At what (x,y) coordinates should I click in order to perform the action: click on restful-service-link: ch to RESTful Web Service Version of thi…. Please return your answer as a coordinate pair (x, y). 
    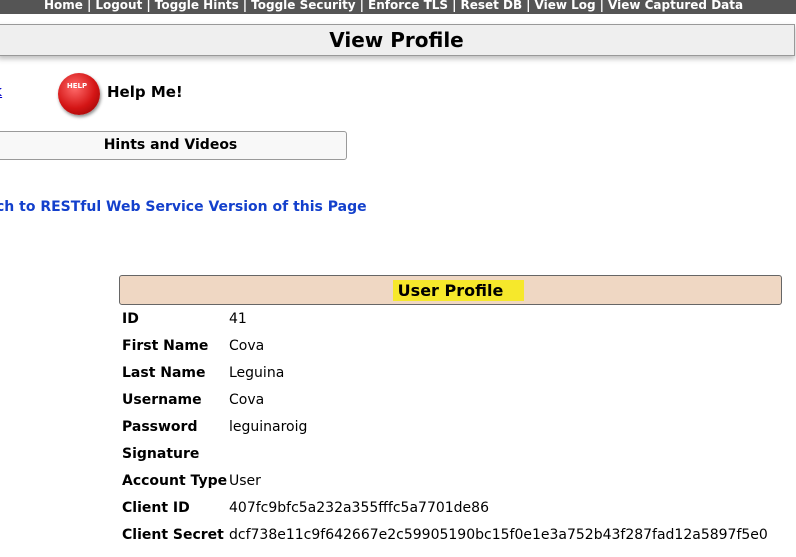
    Looking at the image, I should click on (183, 207).